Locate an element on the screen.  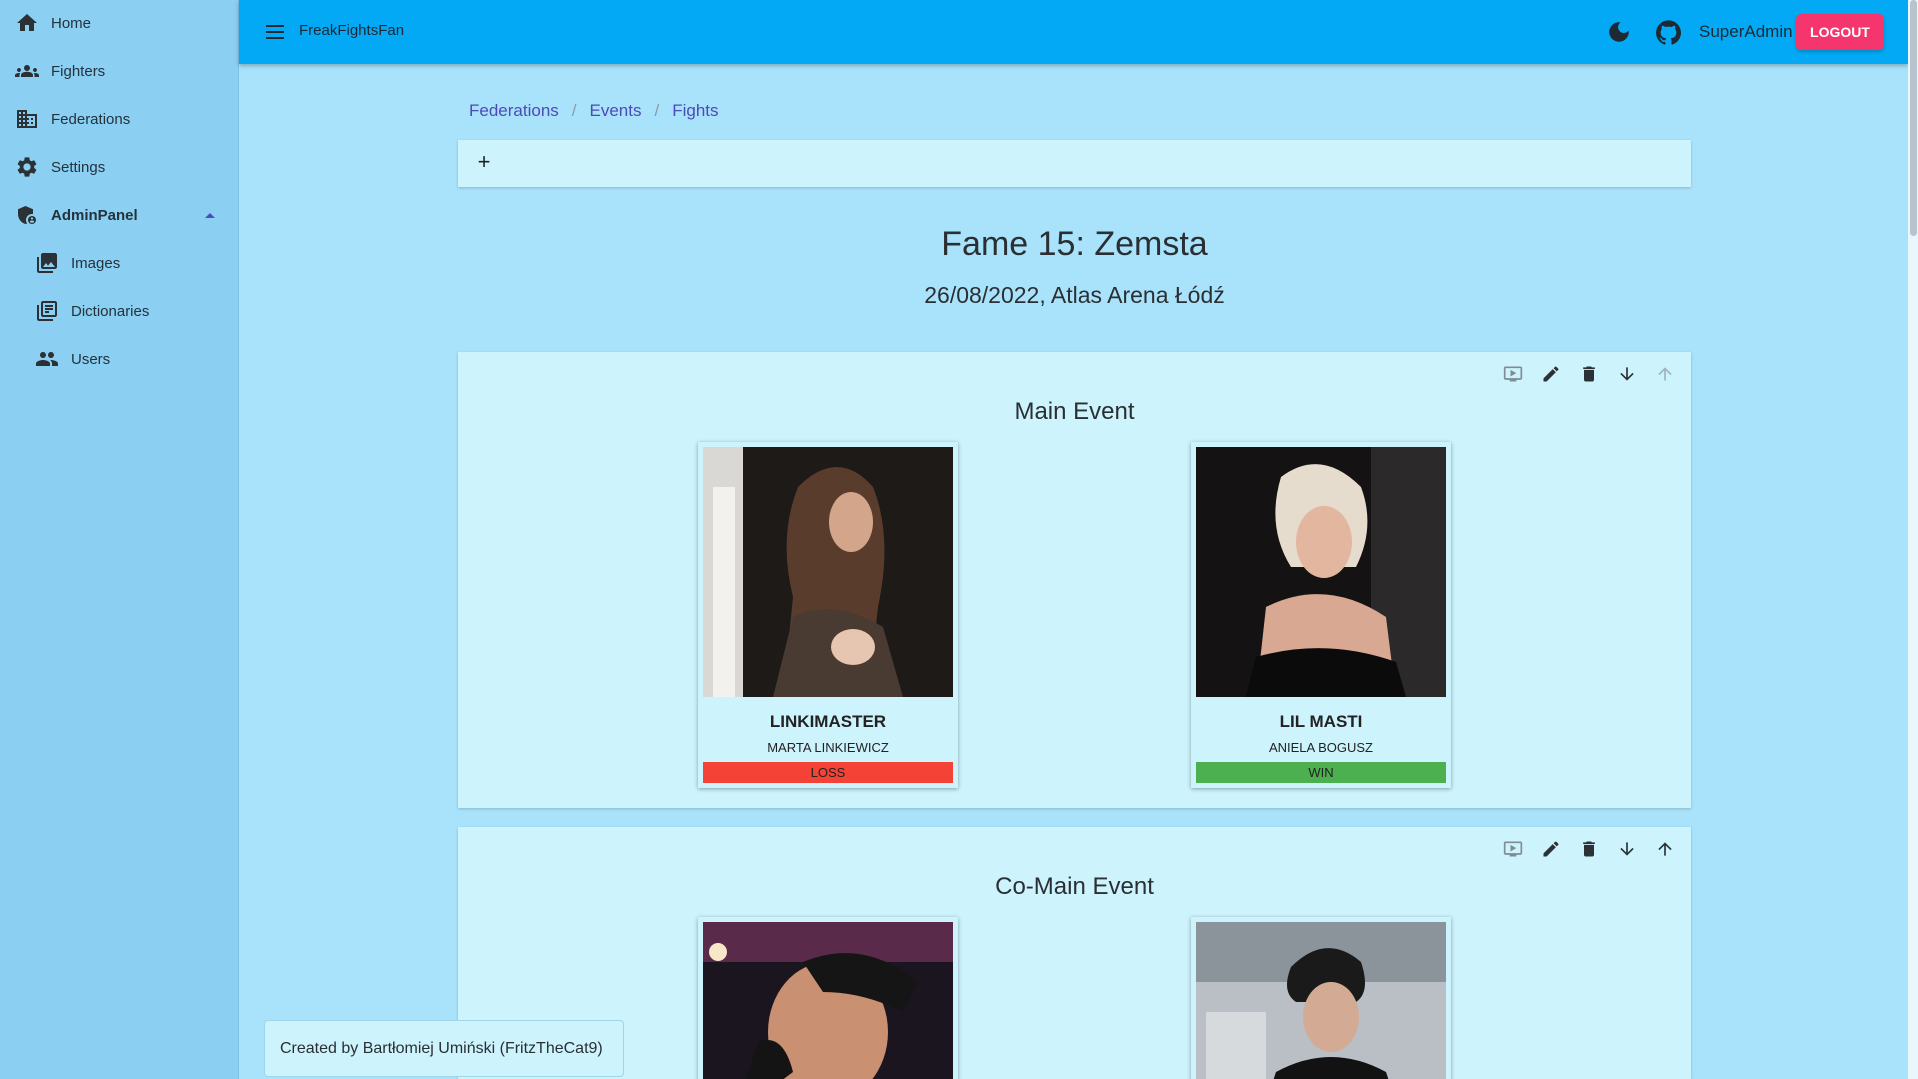
groups-icon is located at coordinates (27, 71).